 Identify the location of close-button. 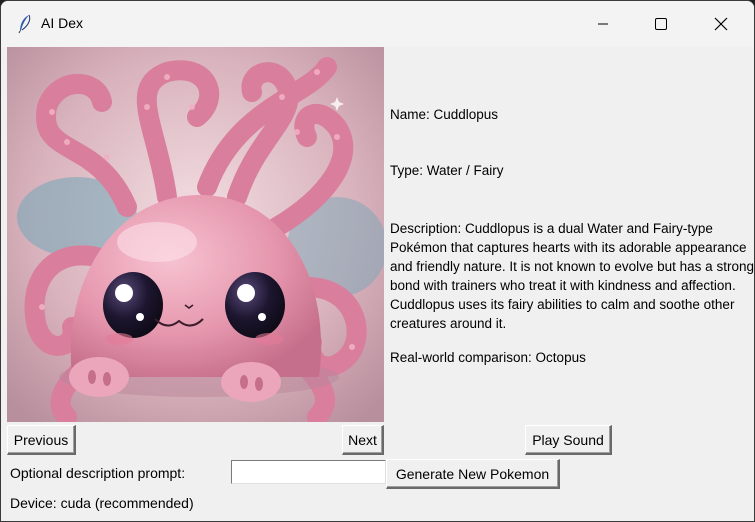
(721, 24).